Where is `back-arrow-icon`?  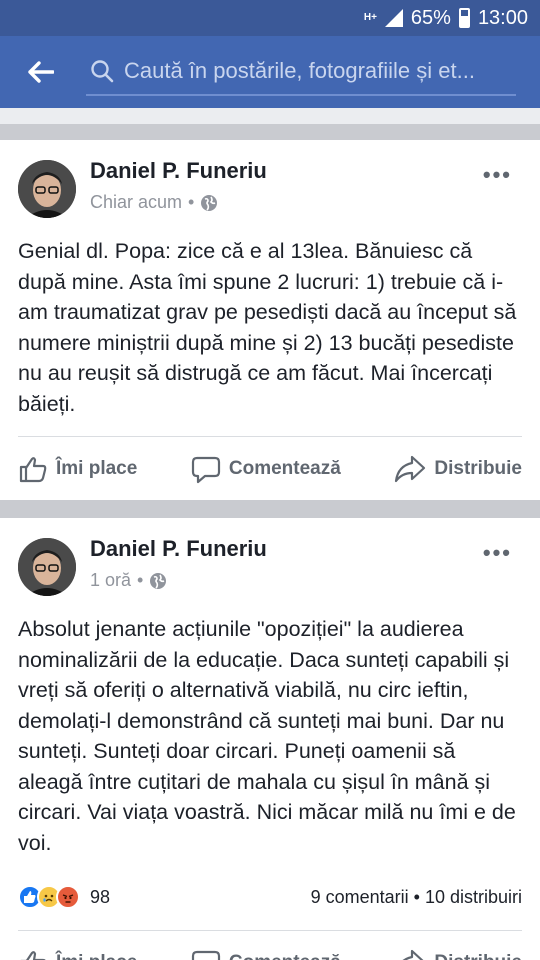
back-arrow-icon is located at coordinates (41, 72).